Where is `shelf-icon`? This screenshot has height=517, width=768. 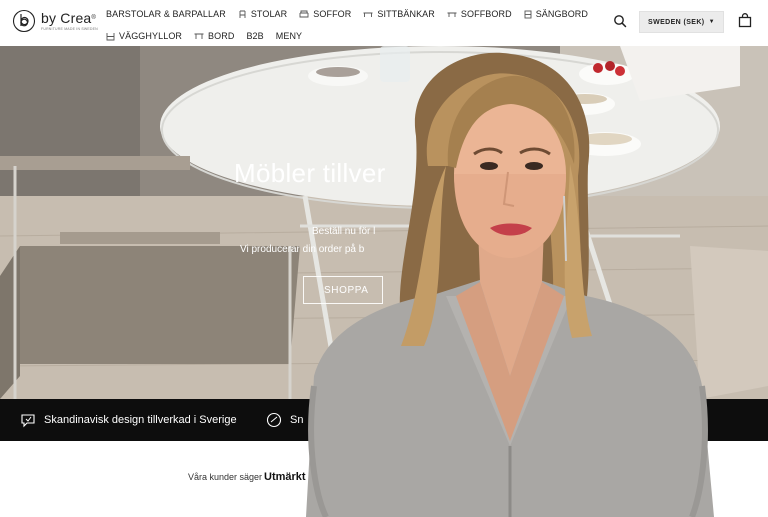 shelf-icon is located at coordinates (110, 36).